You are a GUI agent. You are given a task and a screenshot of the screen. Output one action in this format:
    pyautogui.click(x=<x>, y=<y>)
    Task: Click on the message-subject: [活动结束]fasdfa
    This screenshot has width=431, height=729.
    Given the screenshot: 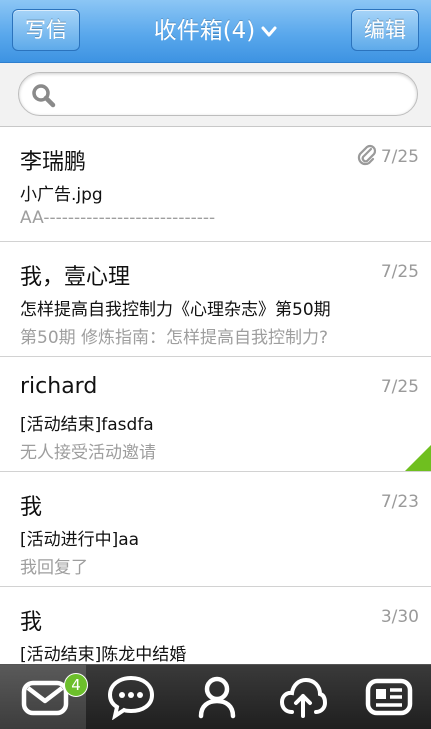 What is the action you would take?
    pyautogui.click(x=87, y=425)
    